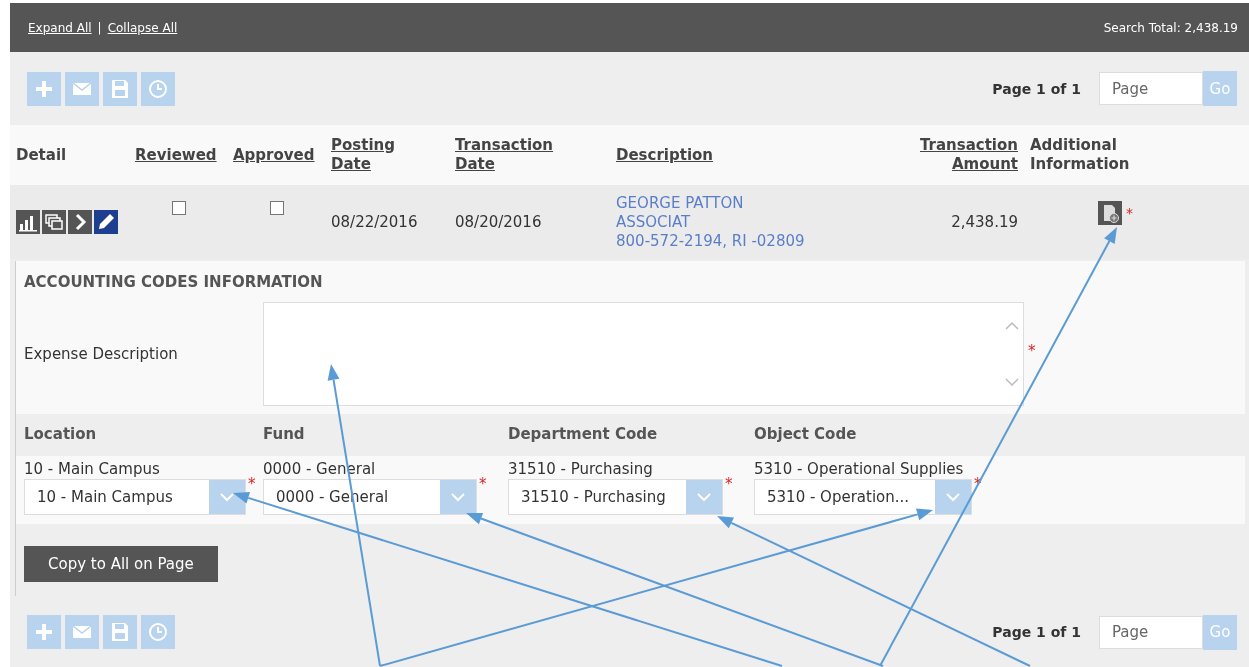 The image size is (1249, 667). I want to click on header-link: Collapse All, so click(142, 27).